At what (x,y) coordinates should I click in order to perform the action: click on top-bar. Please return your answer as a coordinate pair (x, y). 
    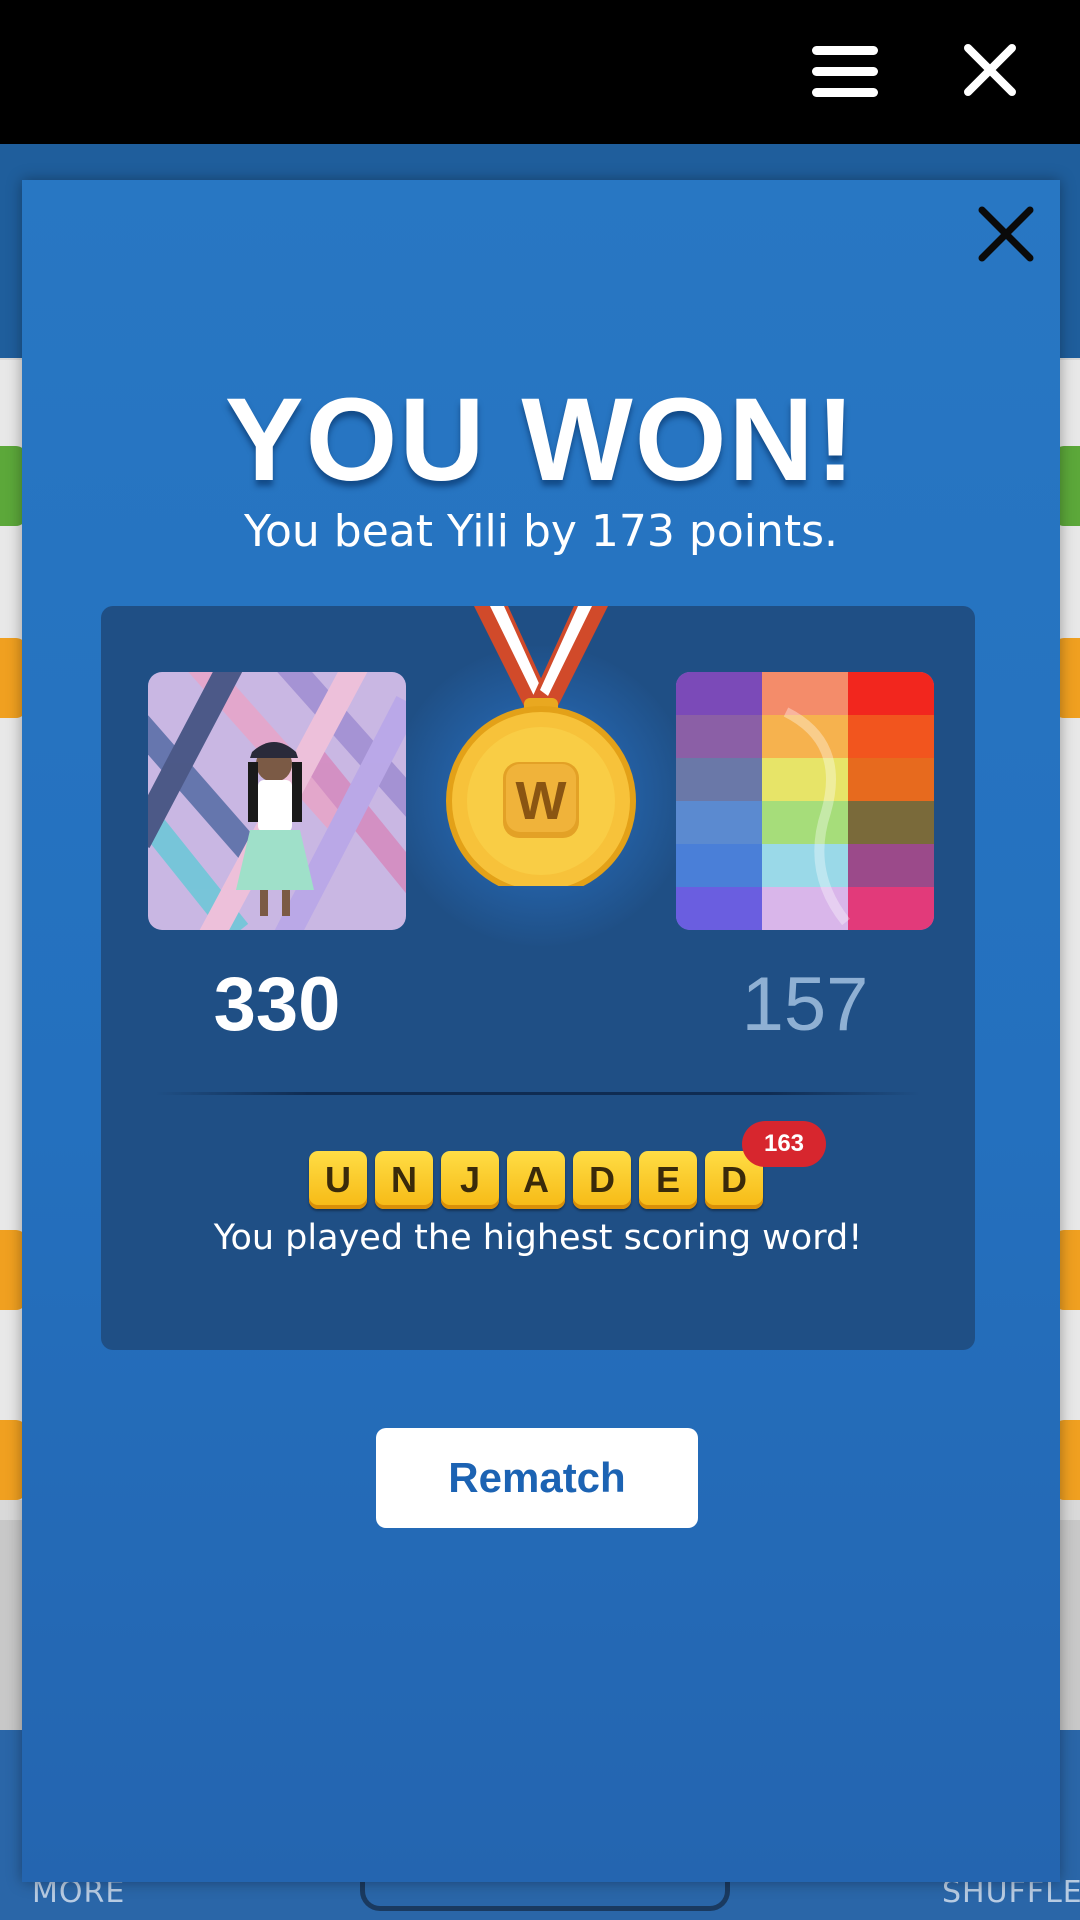
    Looking at the image, I should click on (540, 72).